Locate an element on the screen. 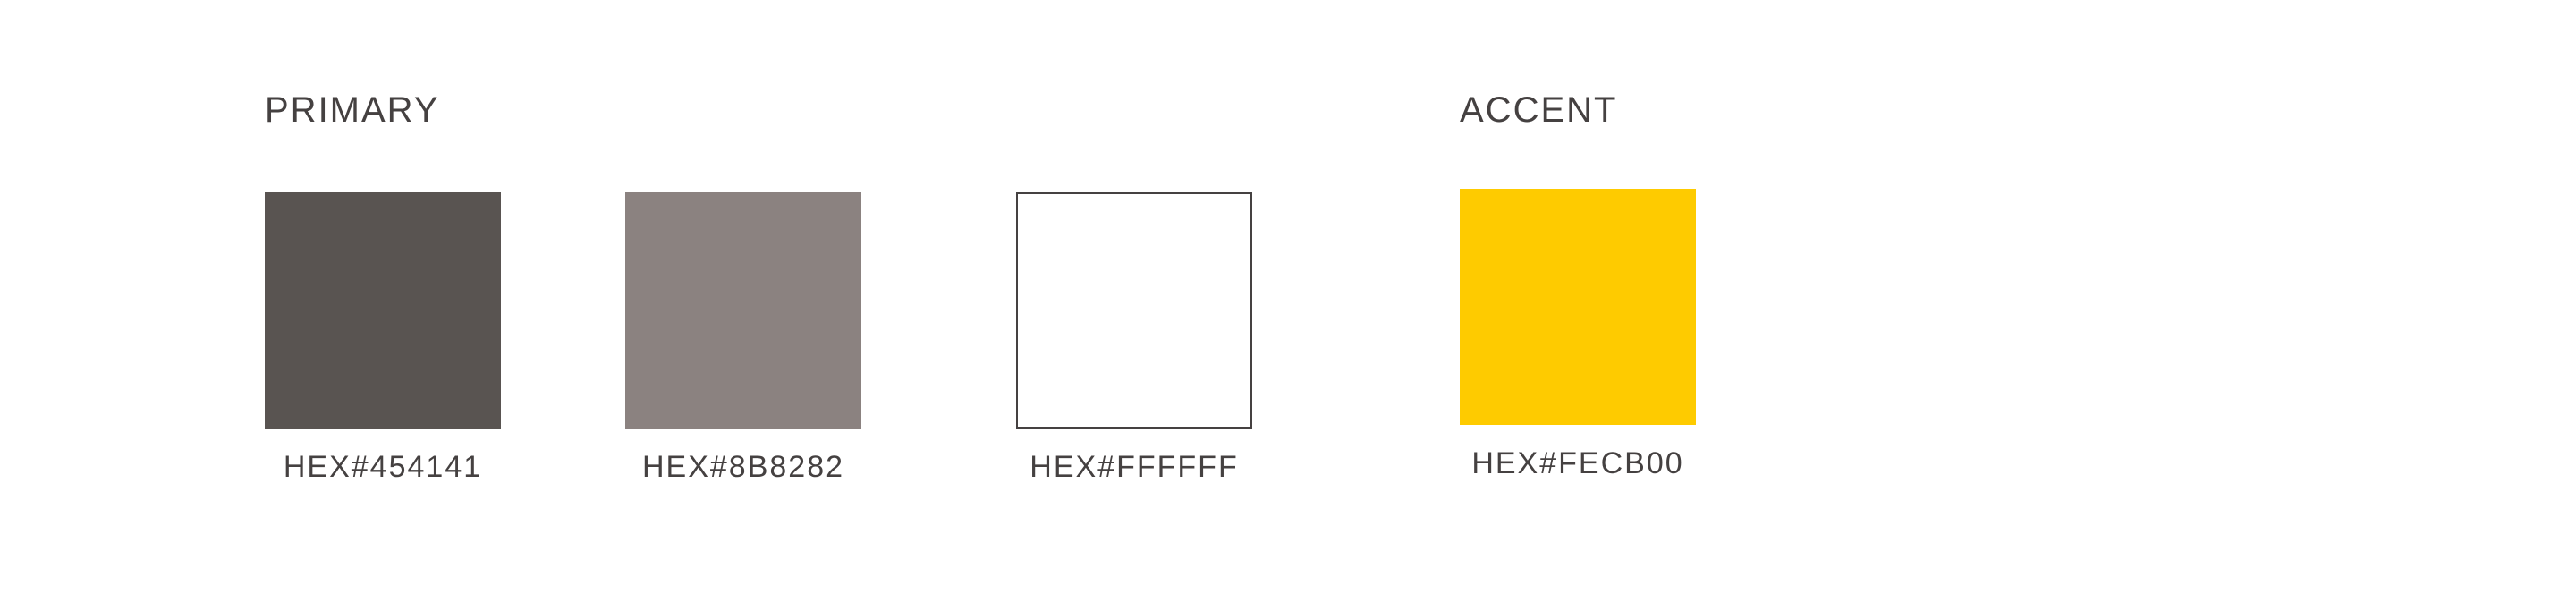  color-swatch-warm-gray is located at coordinates (743, 310).